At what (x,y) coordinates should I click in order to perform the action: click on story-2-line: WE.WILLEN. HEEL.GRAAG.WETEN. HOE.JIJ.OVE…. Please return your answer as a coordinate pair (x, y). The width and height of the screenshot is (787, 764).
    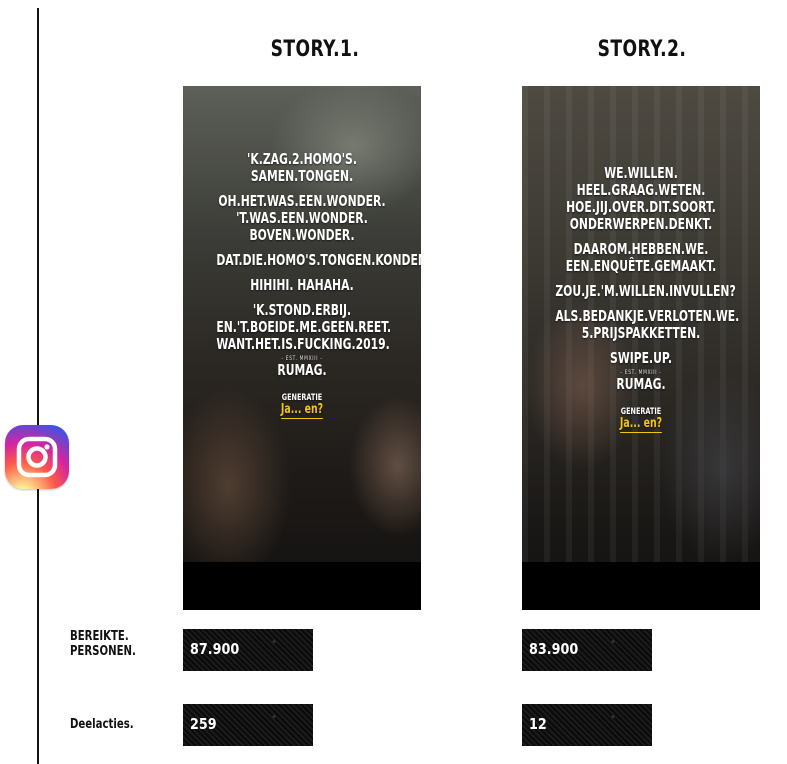
    Looking at the image, I should click on (641, 198).